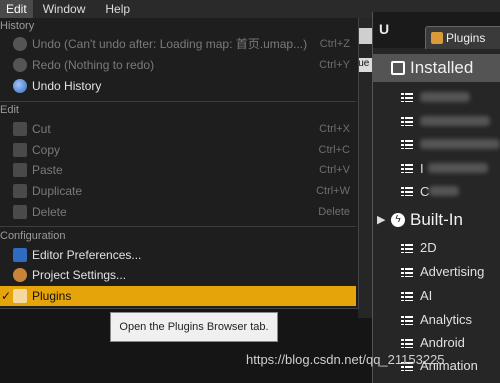  Describe the element at coordinates (334, 170) in the screenshot. I see `paste-shortcut: Ctrl+V` at that location.